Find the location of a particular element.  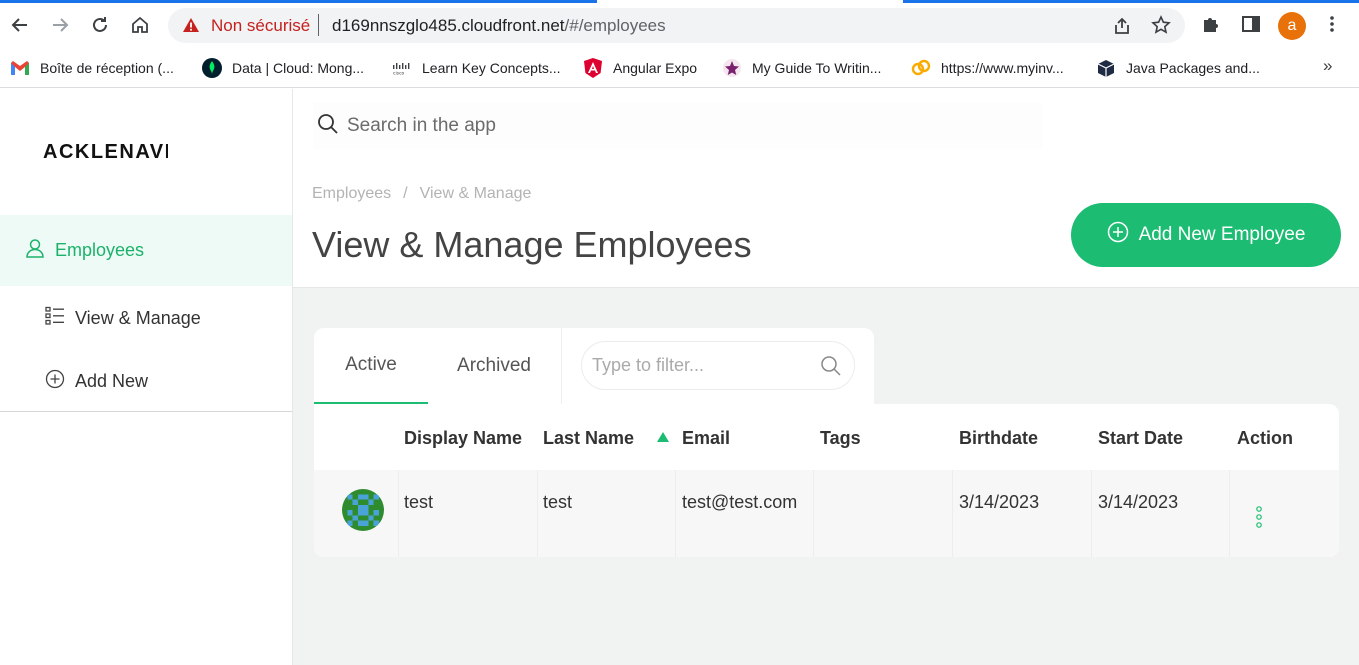

mongodb-icon is located at coordinates (212, 68).